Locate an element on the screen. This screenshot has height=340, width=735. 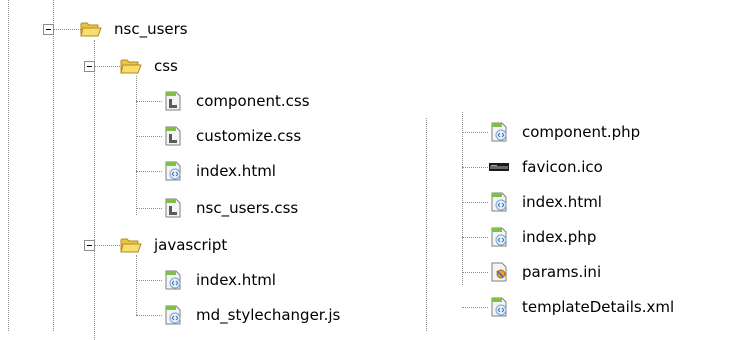
tree-node-javascript: javascript is located at coordinates (173, 245).